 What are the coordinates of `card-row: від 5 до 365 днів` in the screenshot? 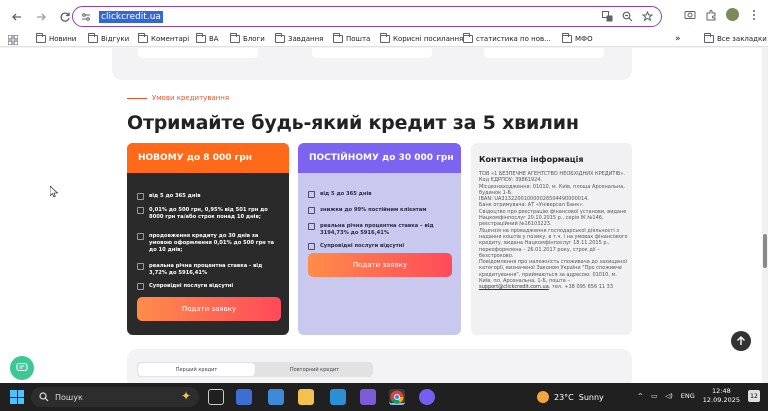 It's located at (380, 194).